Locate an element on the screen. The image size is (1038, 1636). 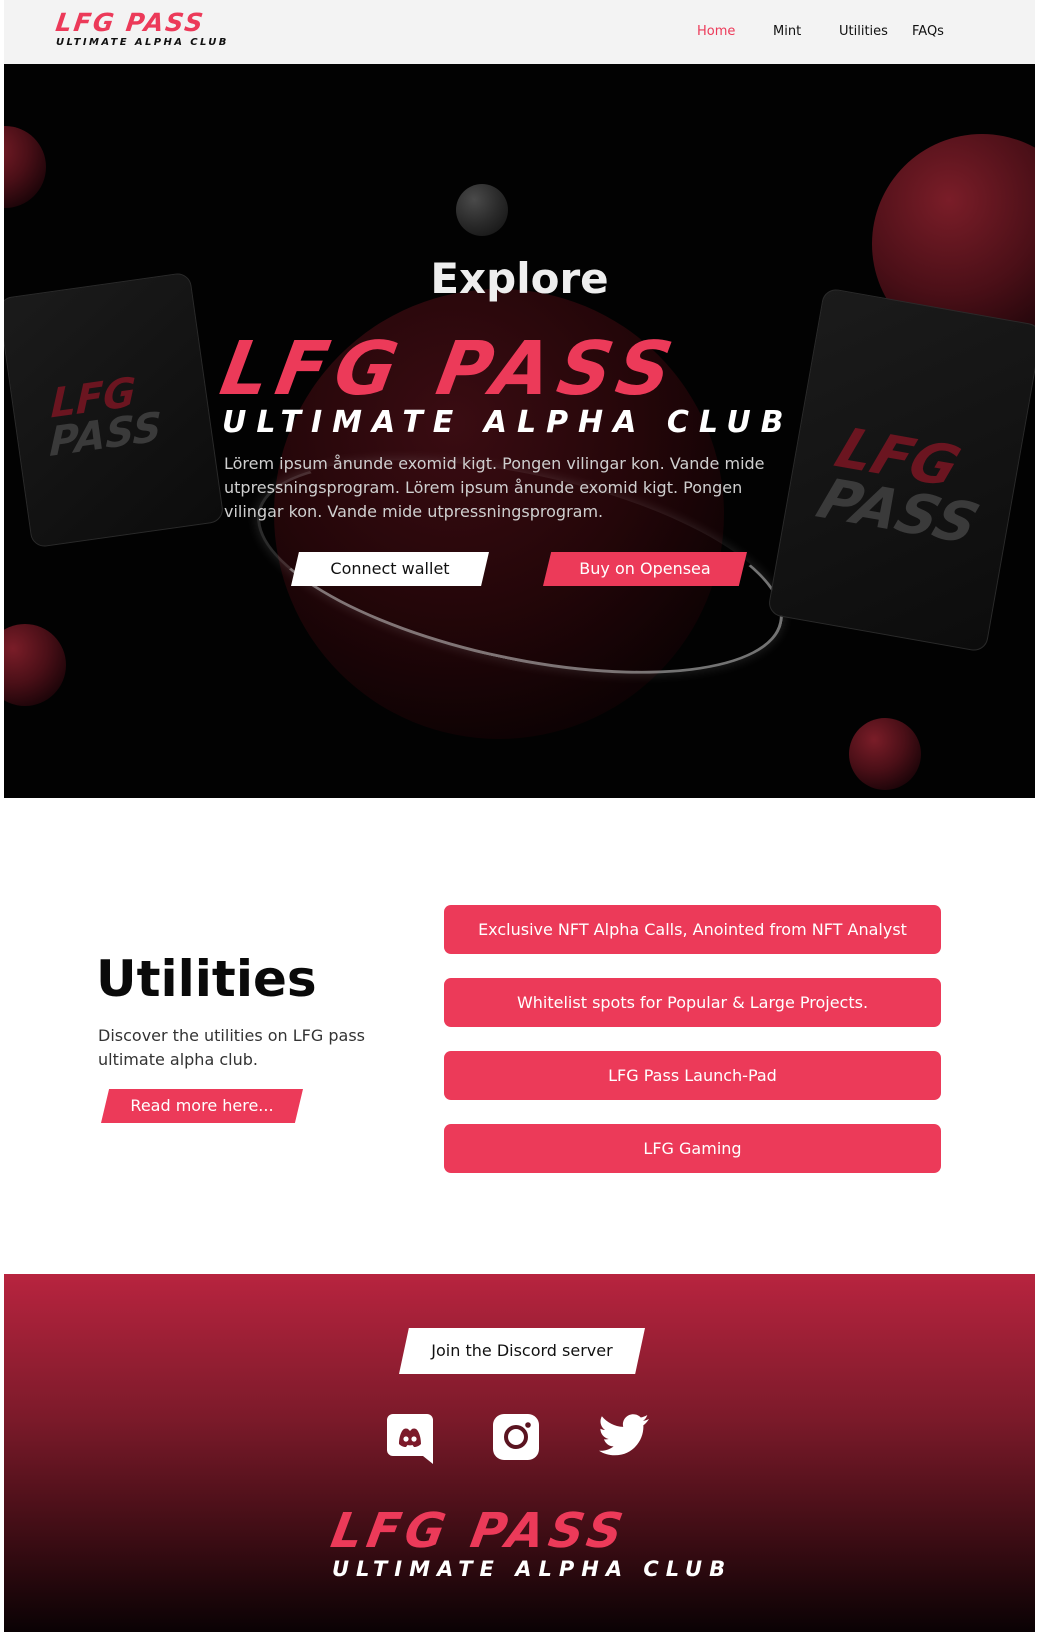
nav-item-faqs: FAQs is located at coordinates (928, 31).